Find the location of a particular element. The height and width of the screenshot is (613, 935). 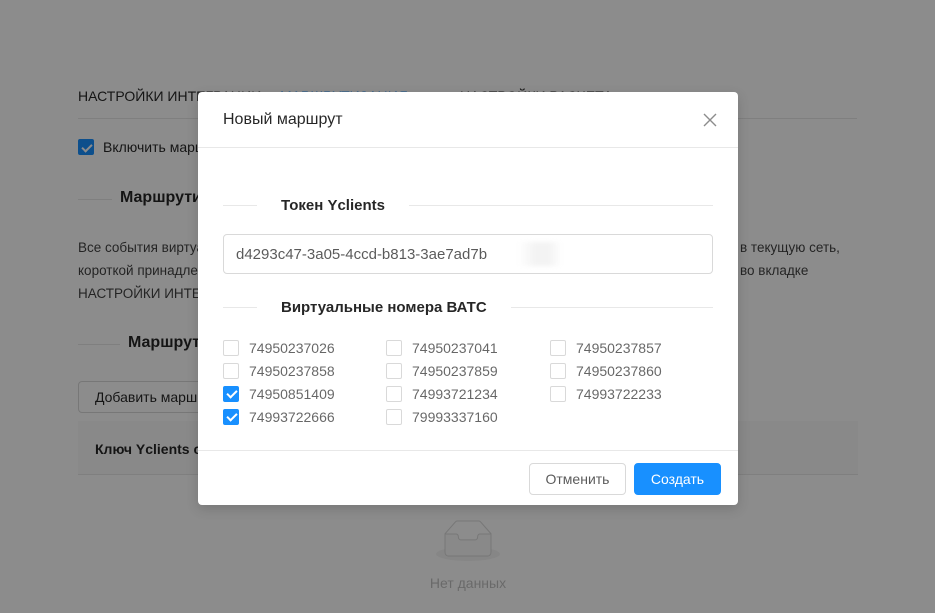

number-checkbox: 74993722233 is located at coordinates (606, 393).